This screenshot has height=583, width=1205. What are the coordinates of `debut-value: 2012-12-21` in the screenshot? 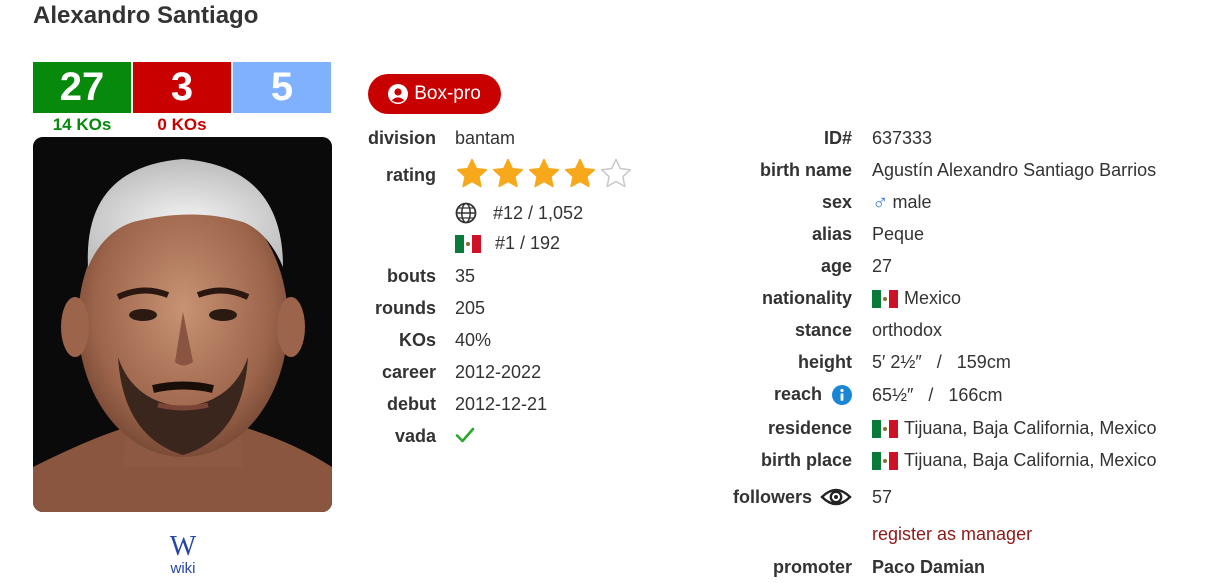 It's located at (501, 404).